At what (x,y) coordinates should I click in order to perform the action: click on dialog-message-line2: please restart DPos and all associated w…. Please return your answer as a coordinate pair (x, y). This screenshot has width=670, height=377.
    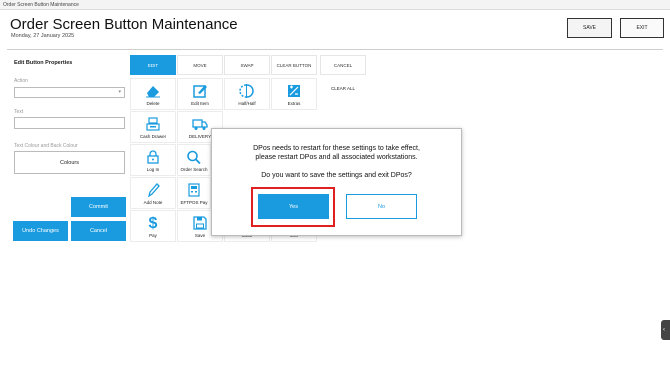
    Looking at the image, I should click on (336, 157).